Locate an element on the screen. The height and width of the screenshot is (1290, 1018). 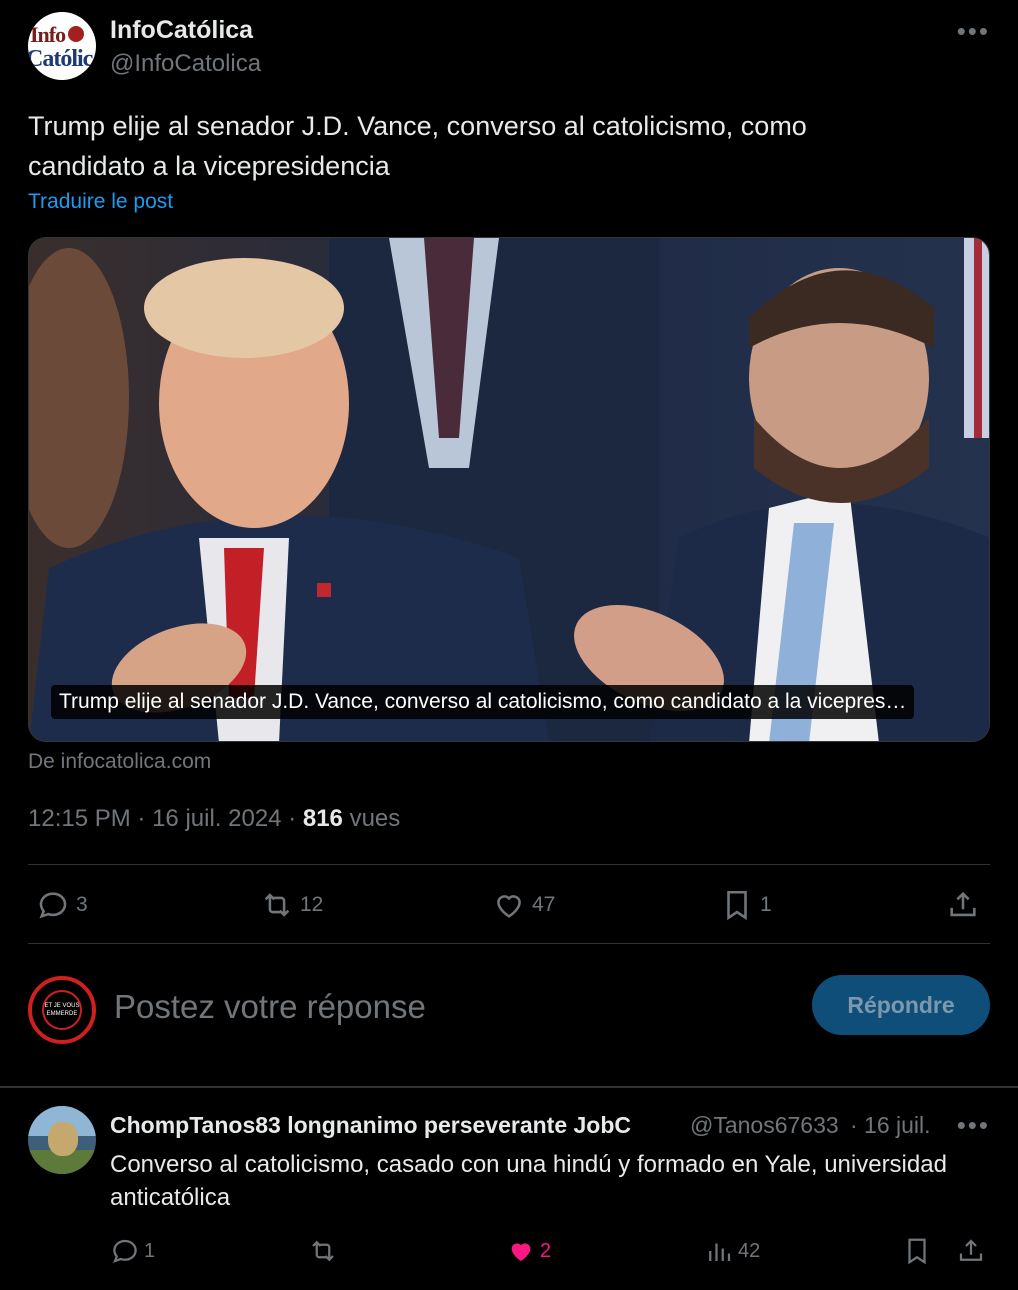
avatar-logo-text-top: Info is located at coordinates (48, 34).